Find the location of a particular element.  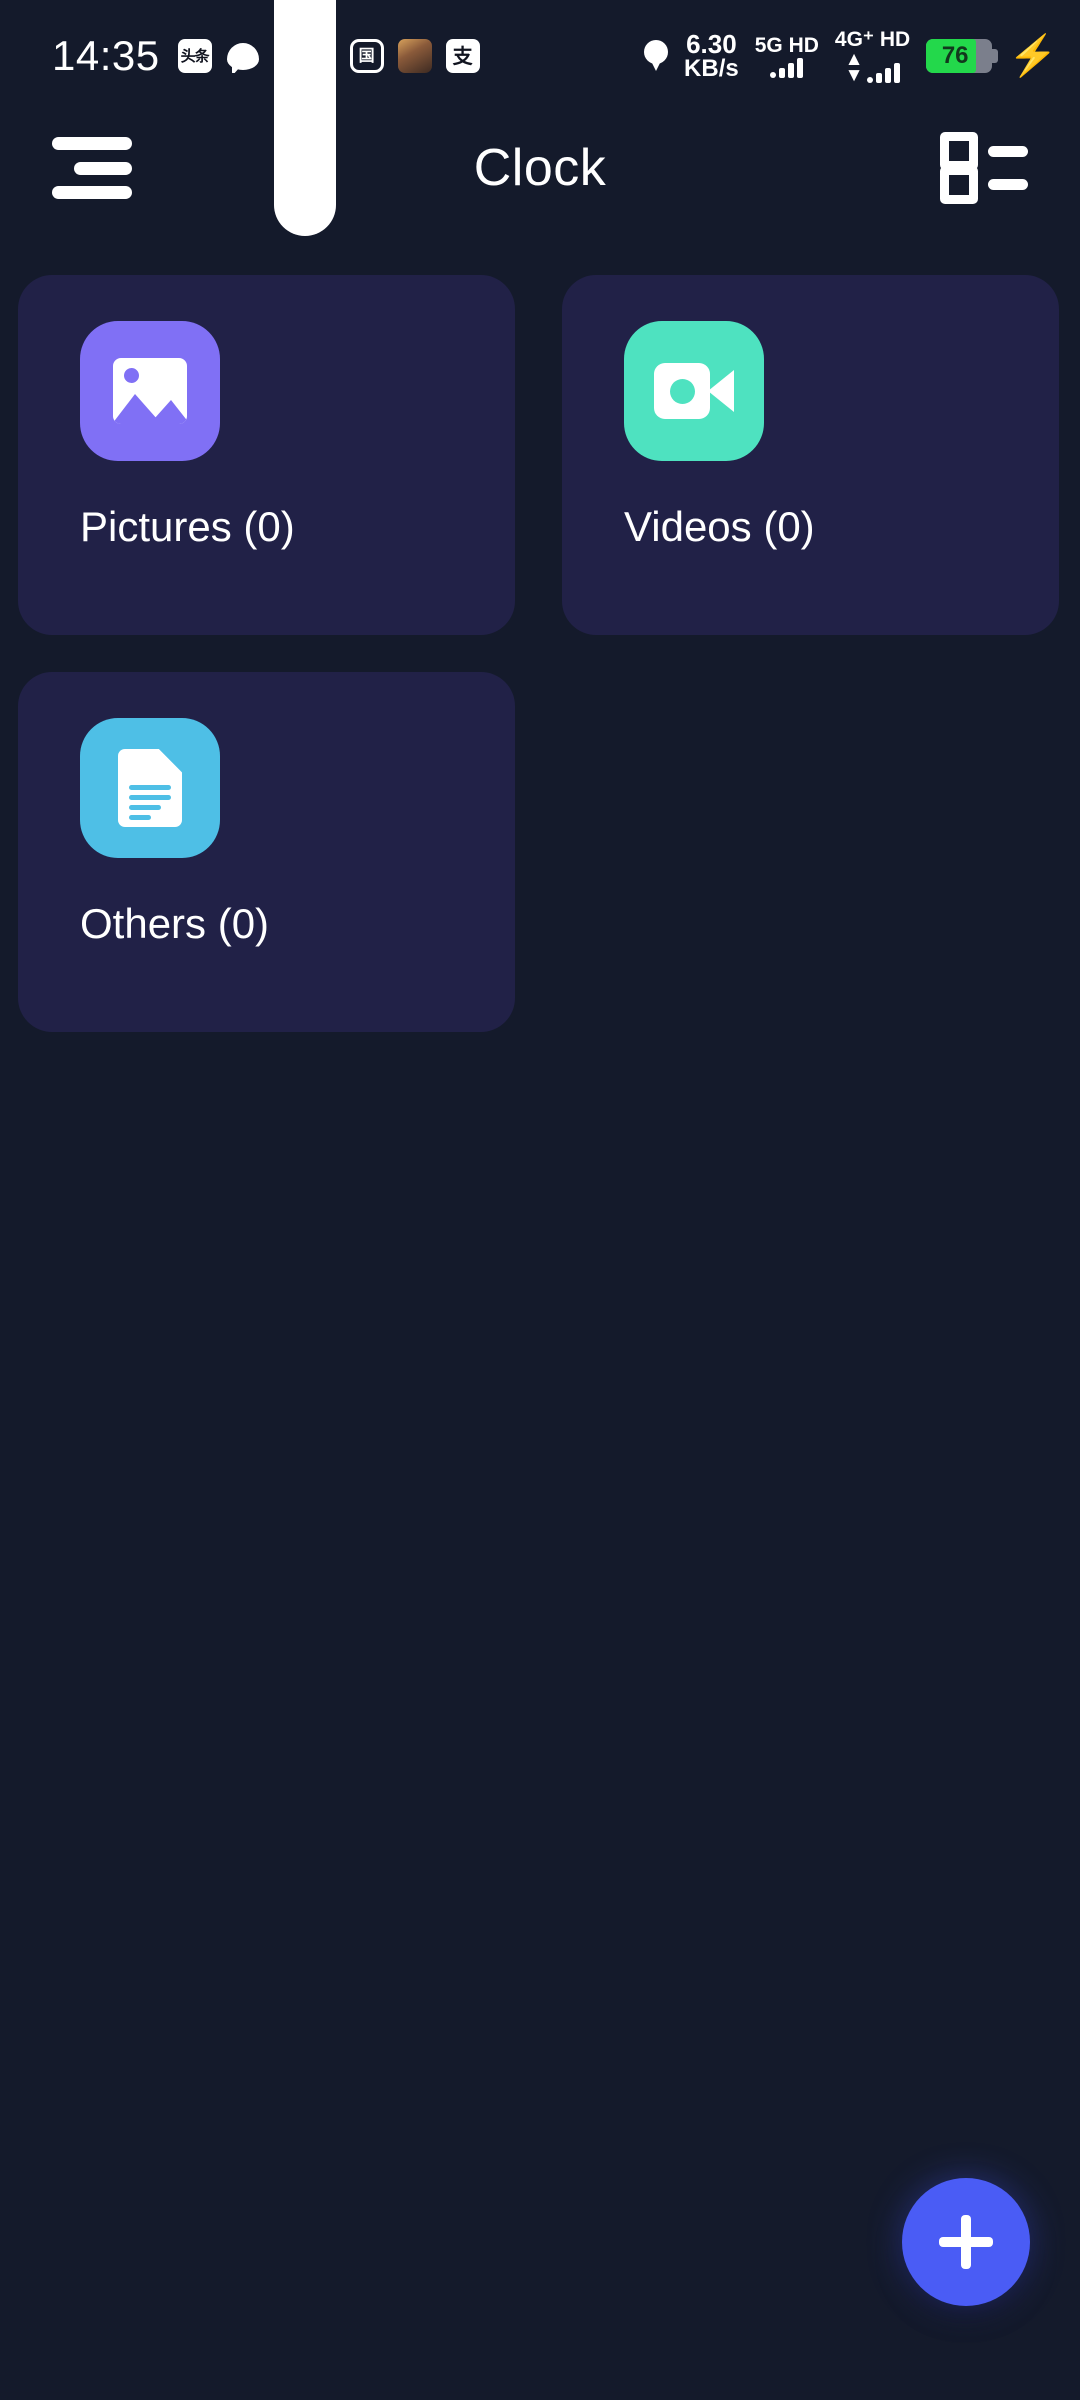

list-view-icon is located at coordinates (984, 168).